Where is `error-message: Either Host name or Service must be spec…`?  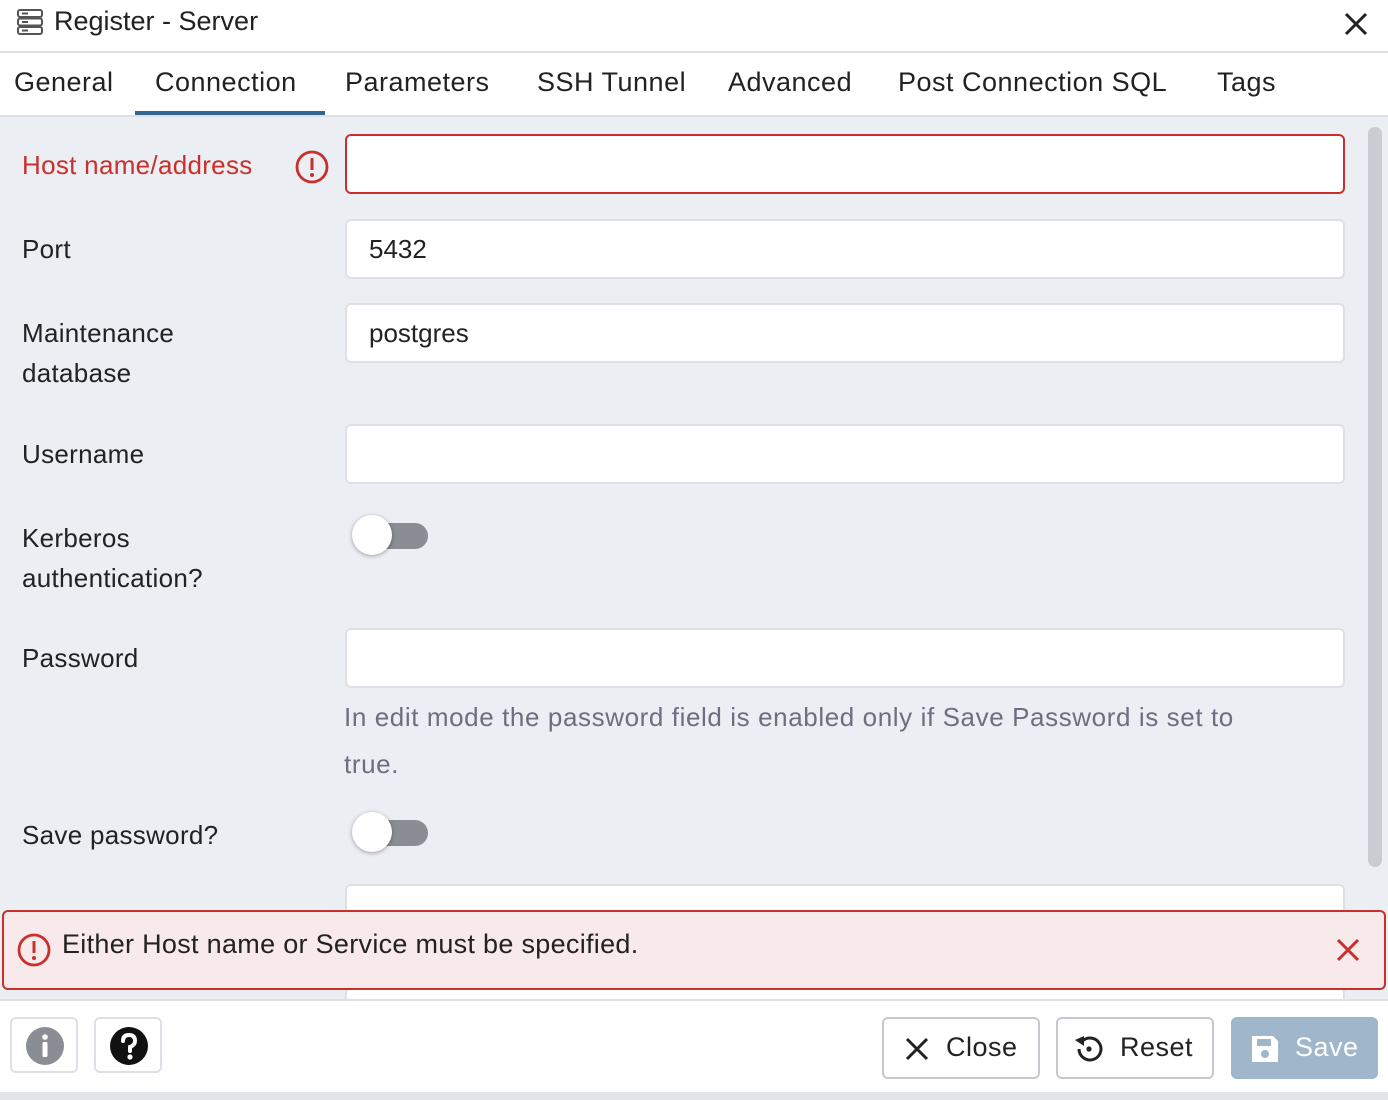 error-message: Either Host name or Service must be spec… is located at coordinates (350, 944).